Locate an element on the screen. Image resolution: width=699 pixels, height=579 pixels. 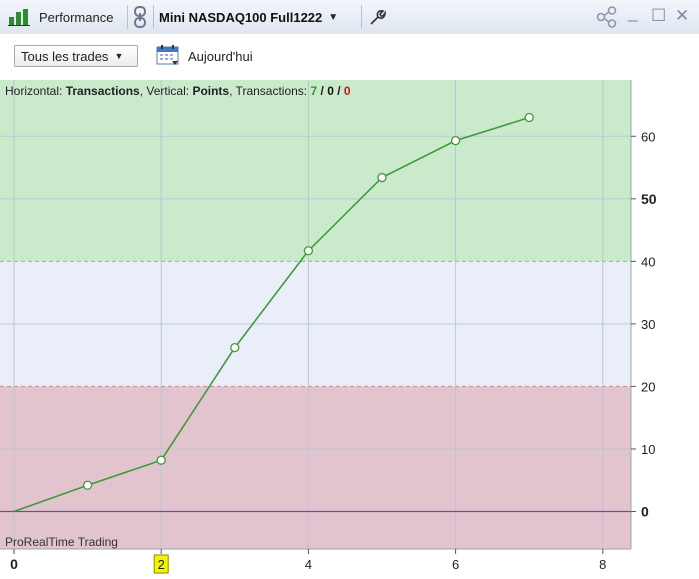
y-tick-label: 40 is located at coordinates (648, 261).